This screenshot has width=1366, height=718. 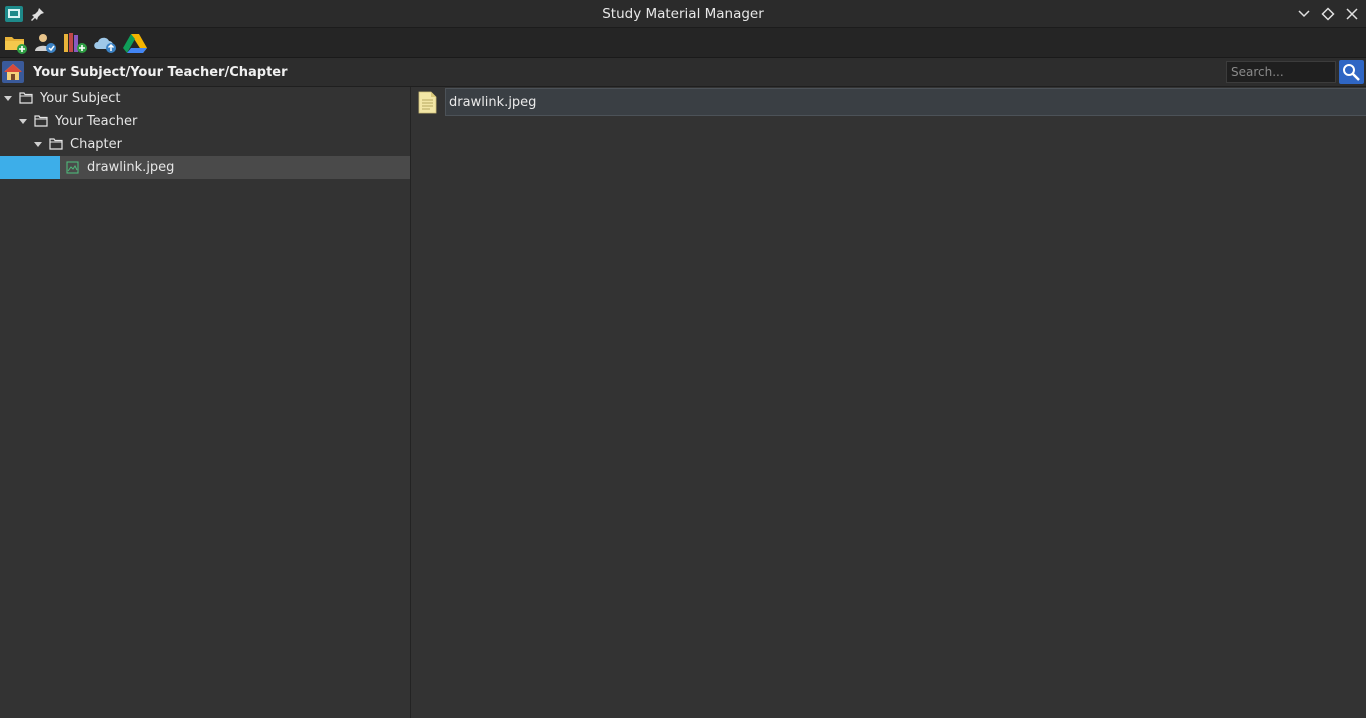 What do you see at coordinates (205, 98) in the screenshot?
I see `tree-item-your-subject: Your Subject` at bounding box center [205, 98].